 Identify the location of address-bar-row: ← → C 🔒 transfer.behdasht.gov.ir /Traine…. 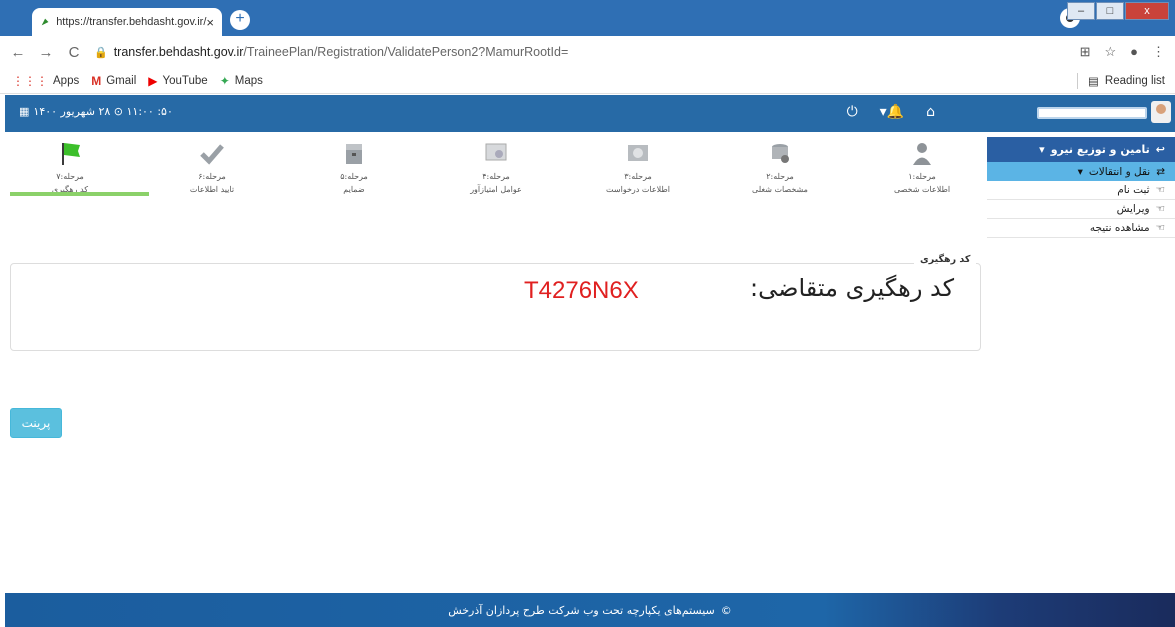
(587, 52).